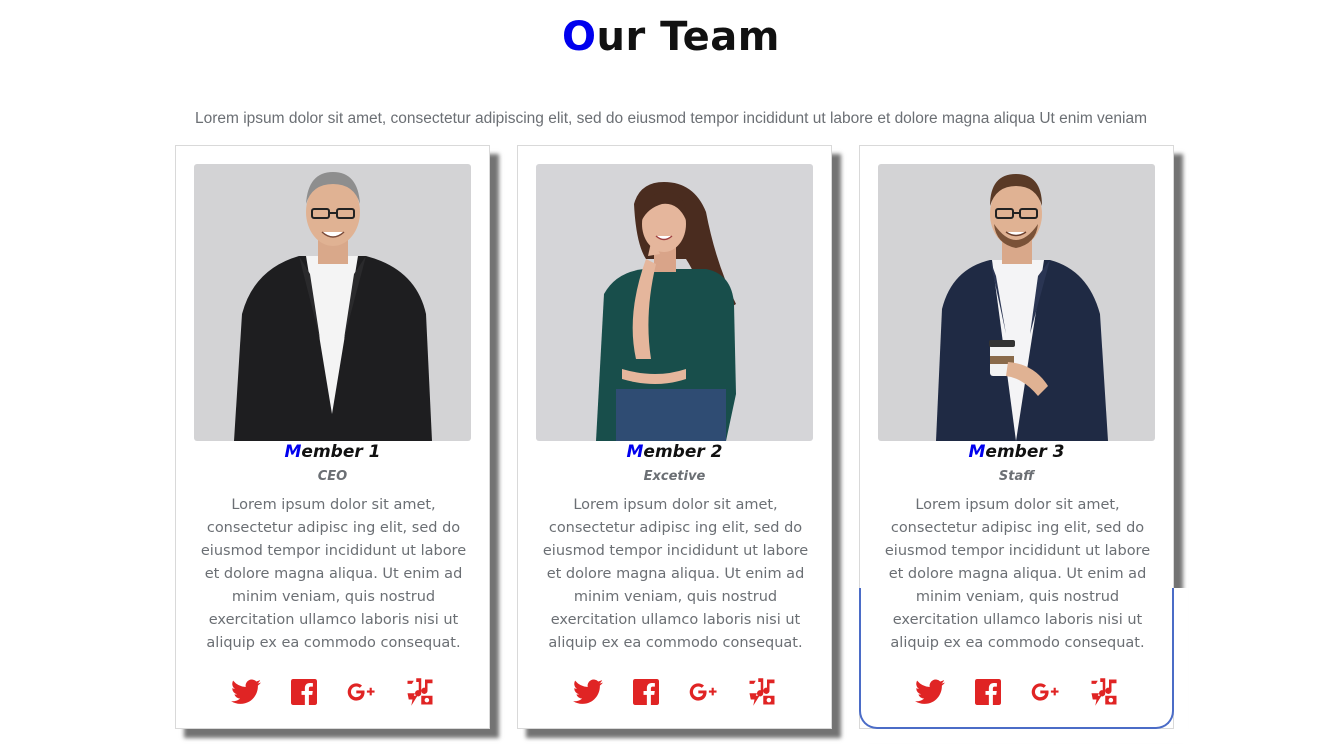 The width and height of the screenshot is (1342, 755). I want to click on member-3-name: Member 3, so click(1016, 452).